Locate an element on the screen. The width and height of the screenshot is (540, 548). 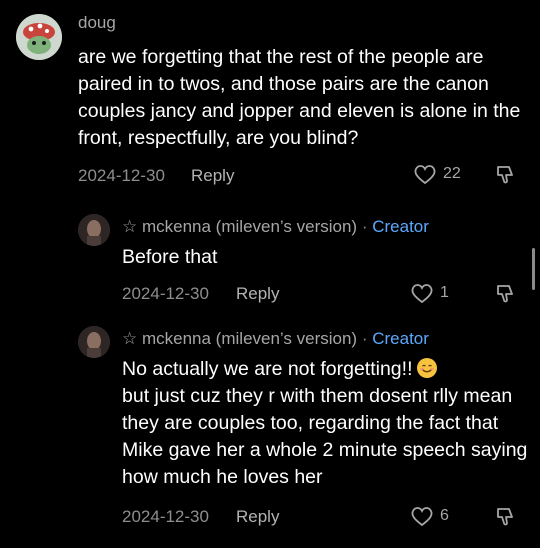
like-button: 22 is located at coordinates (437, 174).